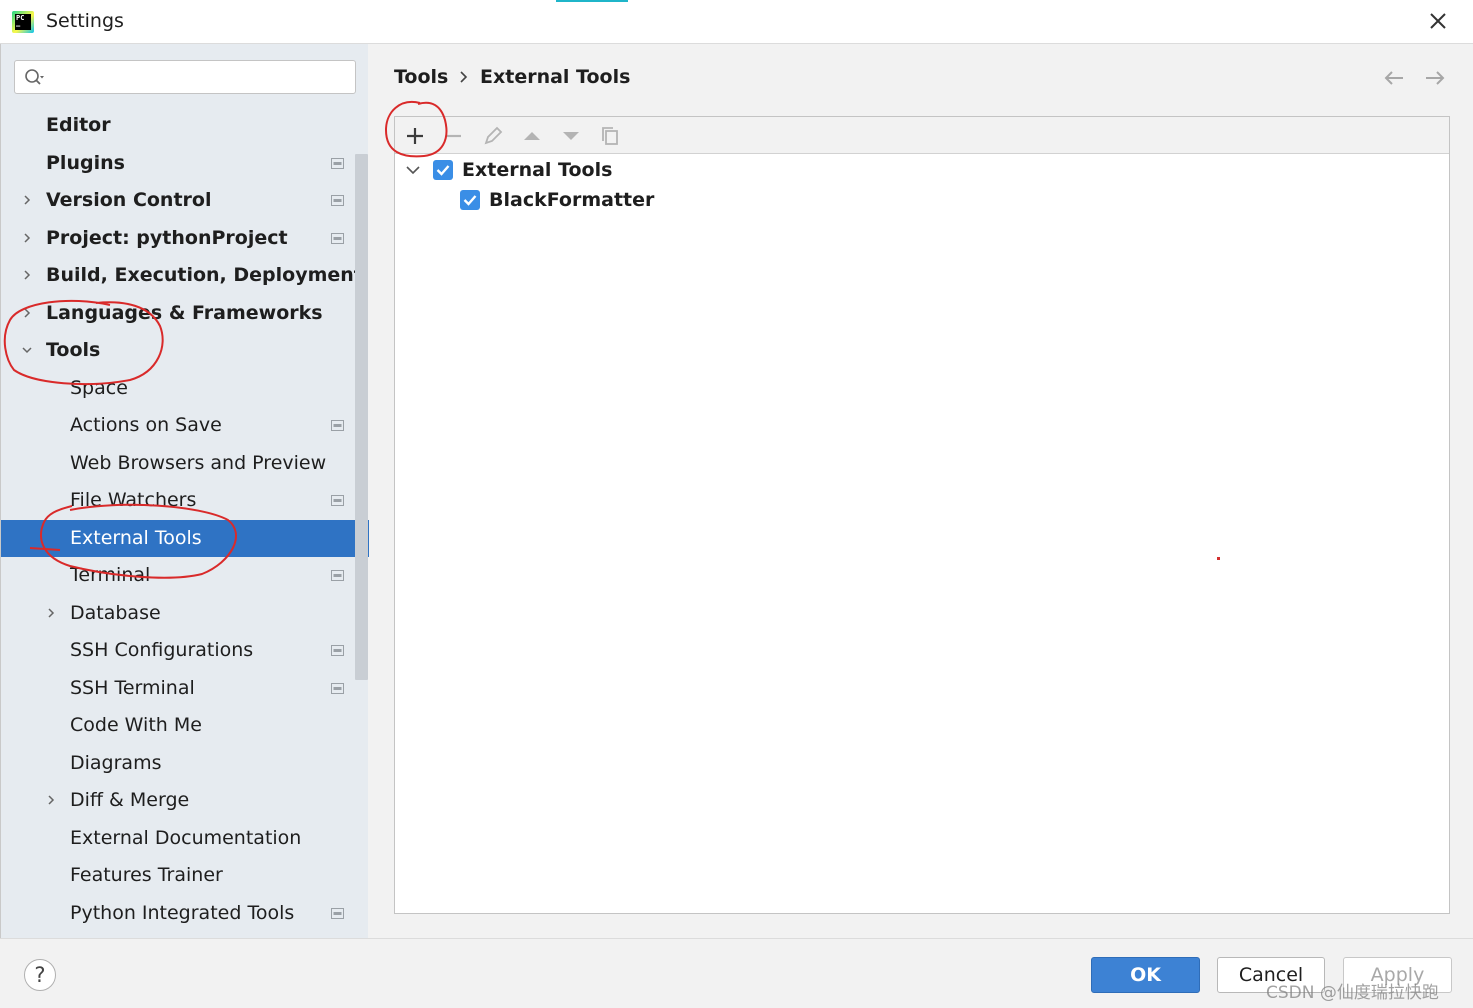  I want to click on annotation-dot, so click(1218, 558).